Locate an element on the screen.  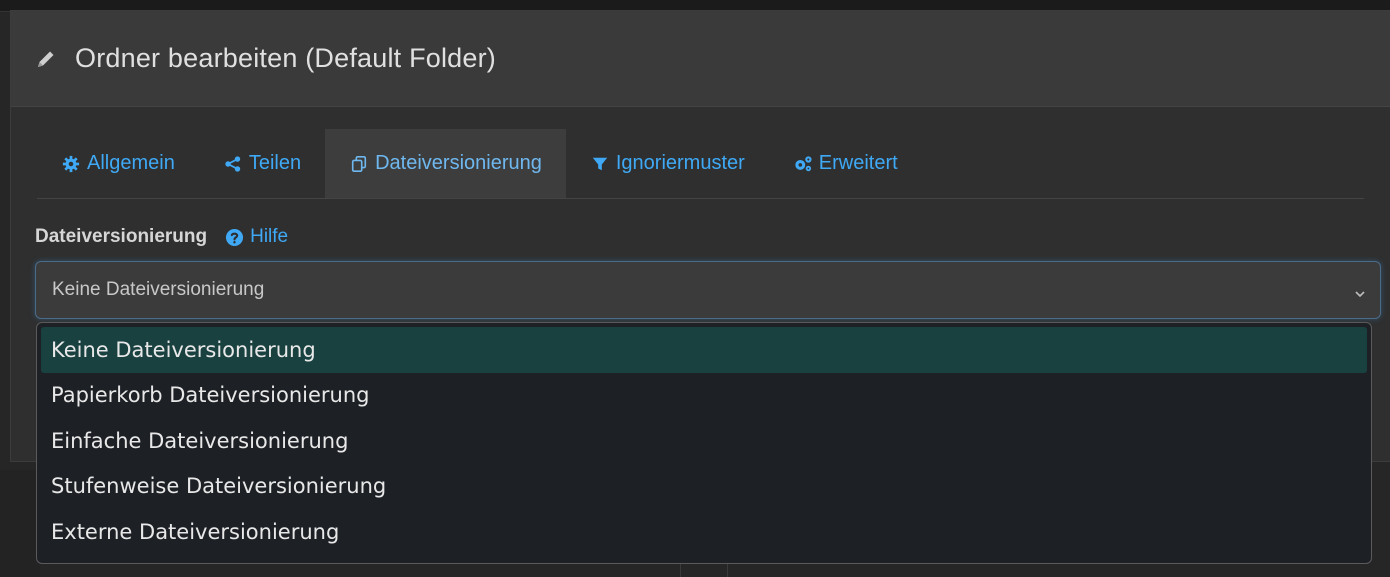
modal-title: Ordner bearbeiten (Default Folder) is located at coordinates (286, 58).